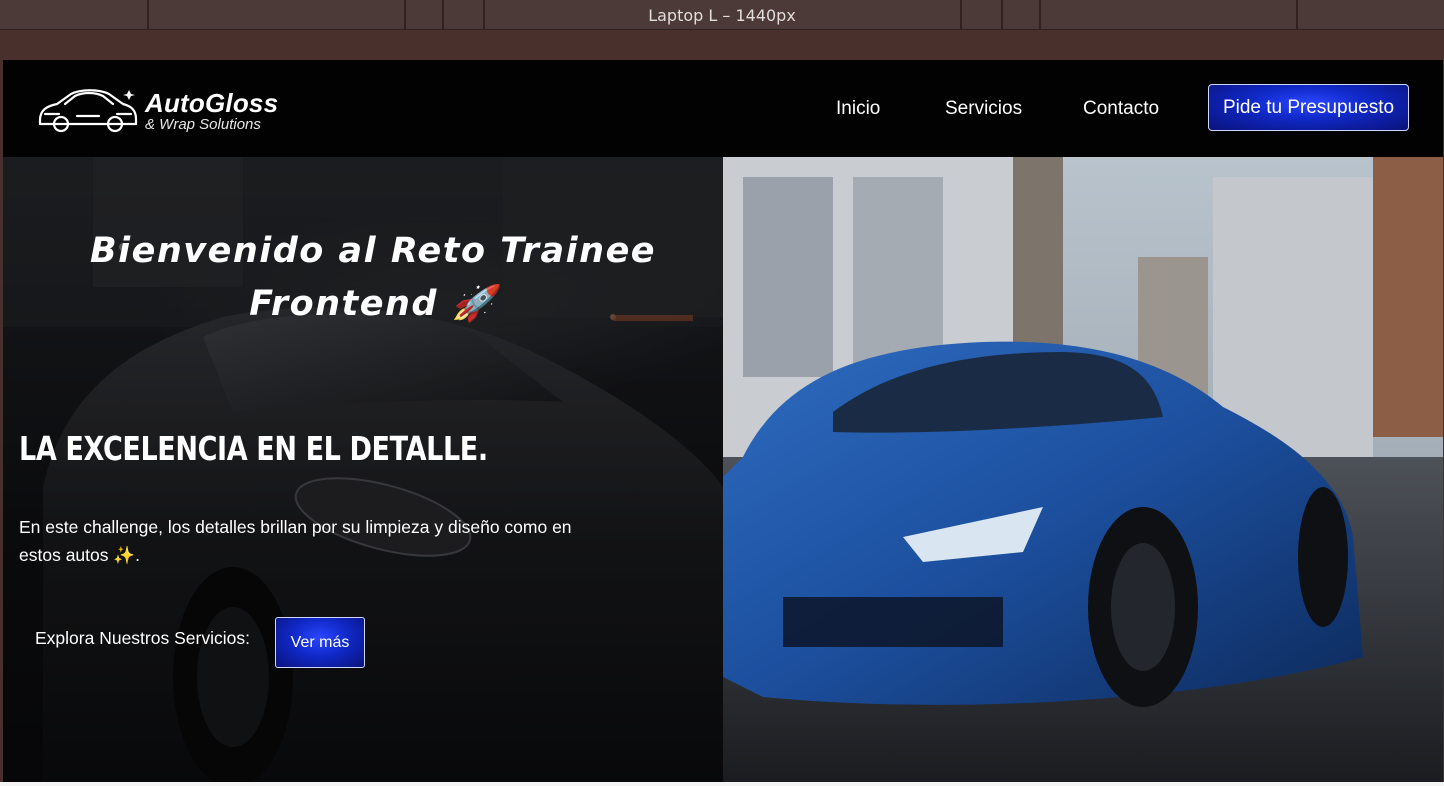  Describe the element at coordinates (253, 448) in the screenshot. I see `hero-tagline: LA EXCELENCIA EN EL DETALLE.` at that location.